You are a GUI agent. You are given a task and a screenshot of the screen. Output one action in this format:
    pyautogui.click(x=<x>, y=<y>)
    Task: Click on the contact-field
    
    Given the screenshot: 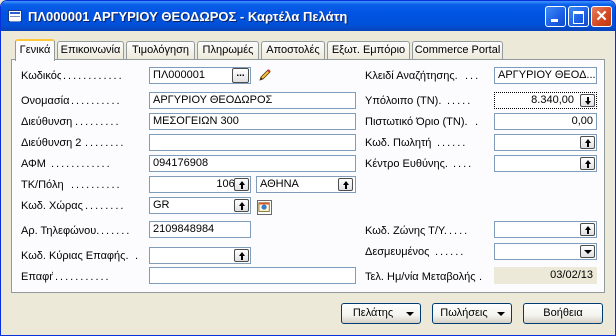 What is the action you would take?
    pyautogui.click(x=252, y=275)
    